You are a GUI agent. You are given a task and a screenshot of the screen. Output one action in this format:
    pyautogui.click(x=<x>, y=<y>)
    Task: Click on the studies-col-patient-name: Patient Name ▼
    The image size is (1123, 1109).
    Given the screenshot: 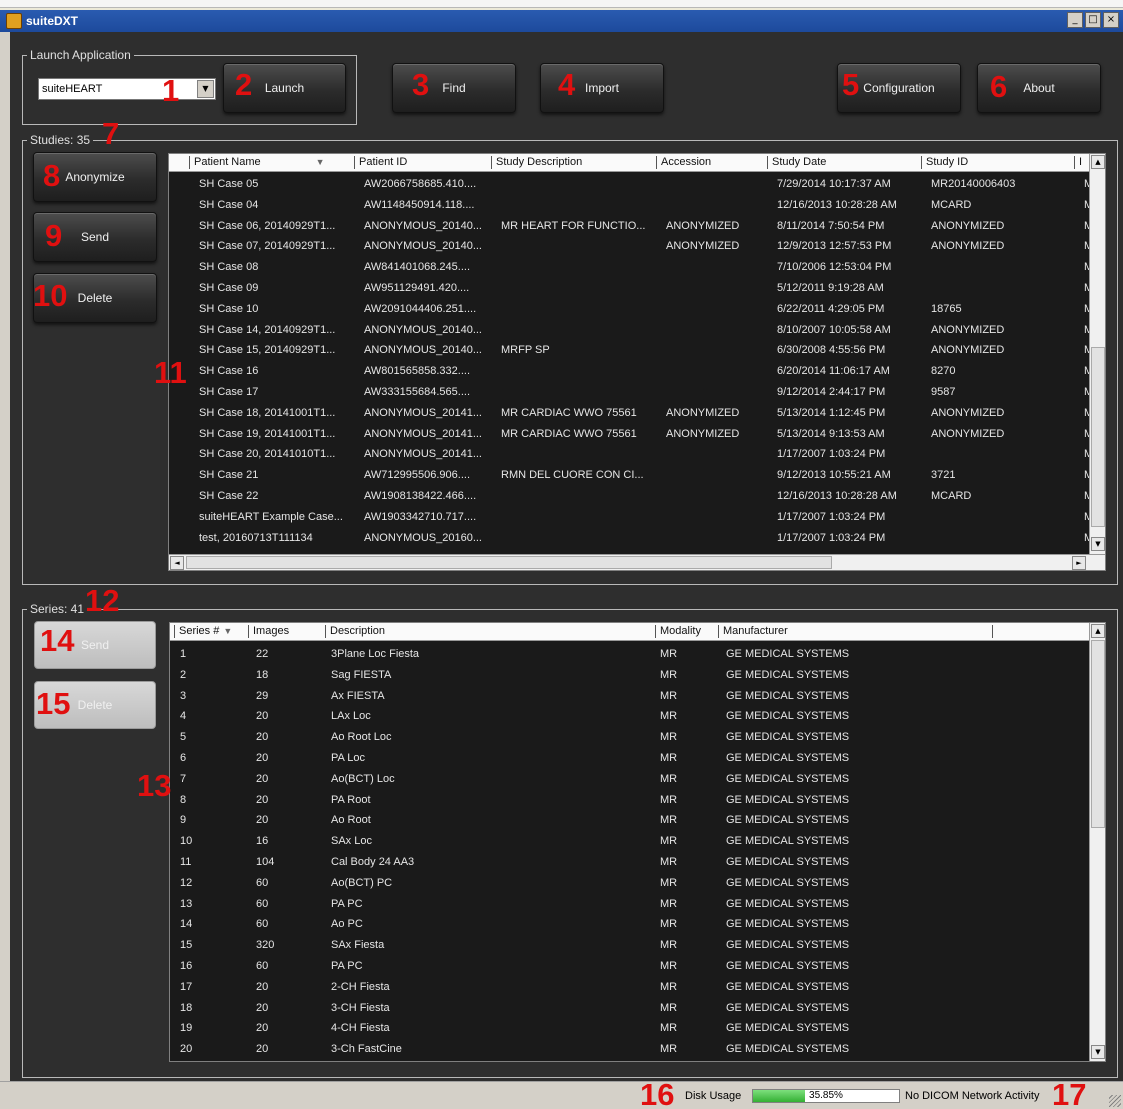 What is the action you would take?
    pyautogui.click(x=270, y=162)
    